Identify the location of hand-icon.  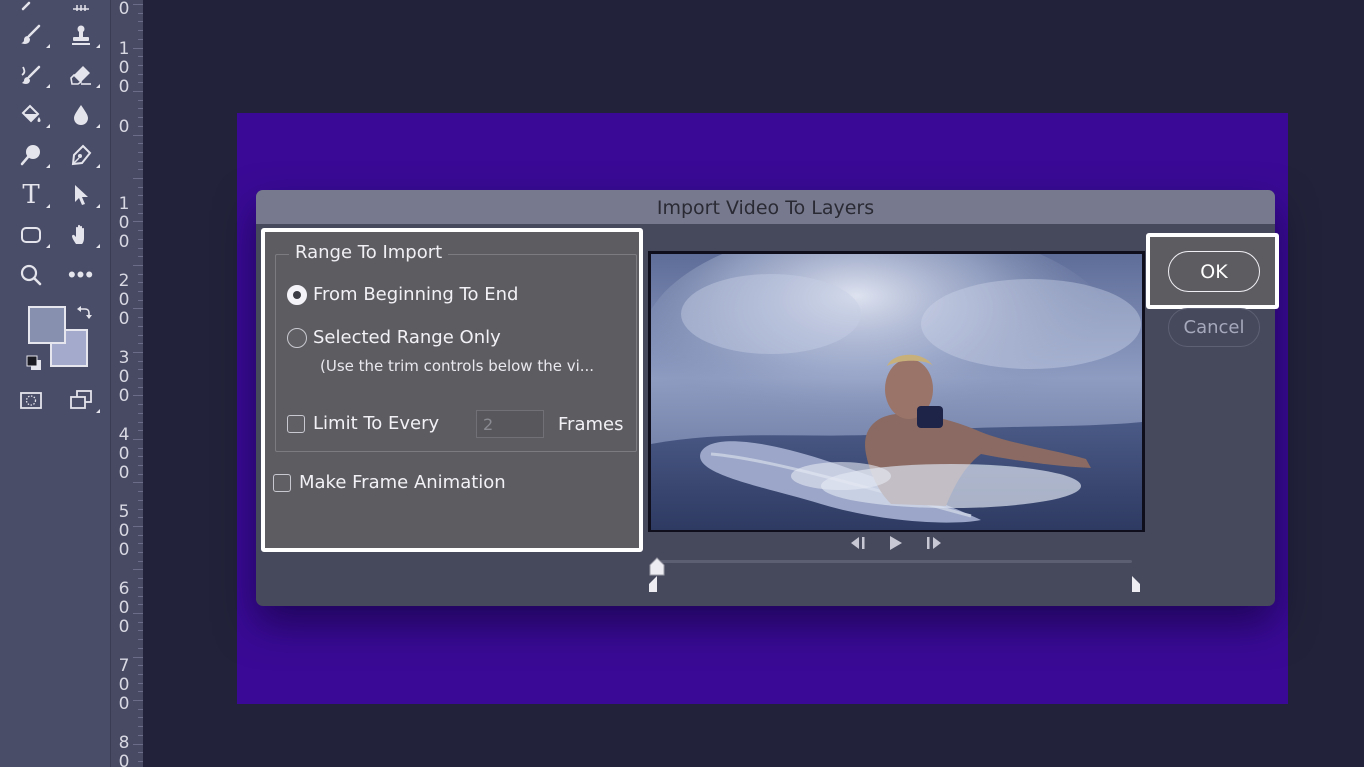
(83, 235).